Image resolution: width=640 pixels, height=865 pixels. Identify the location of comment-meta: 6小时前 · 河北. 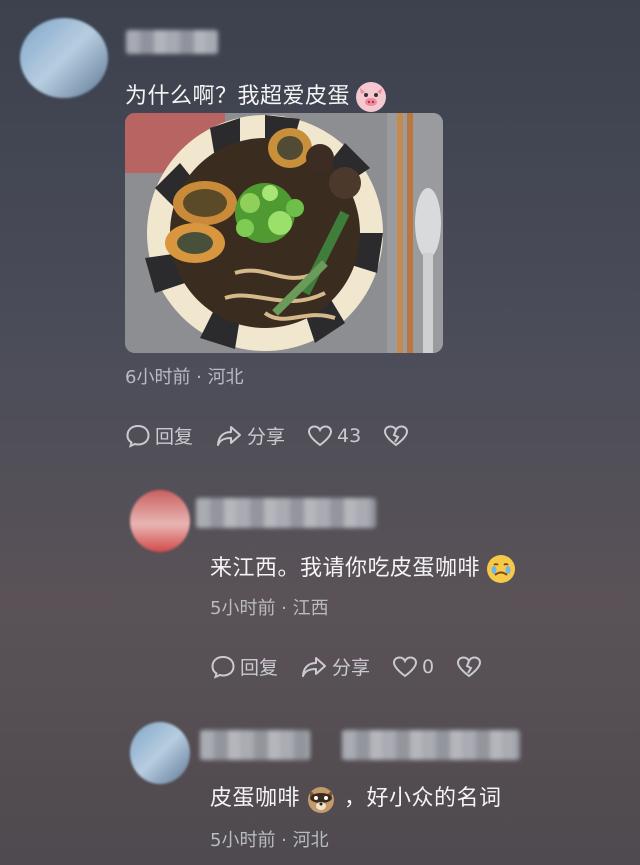
(184, 377).